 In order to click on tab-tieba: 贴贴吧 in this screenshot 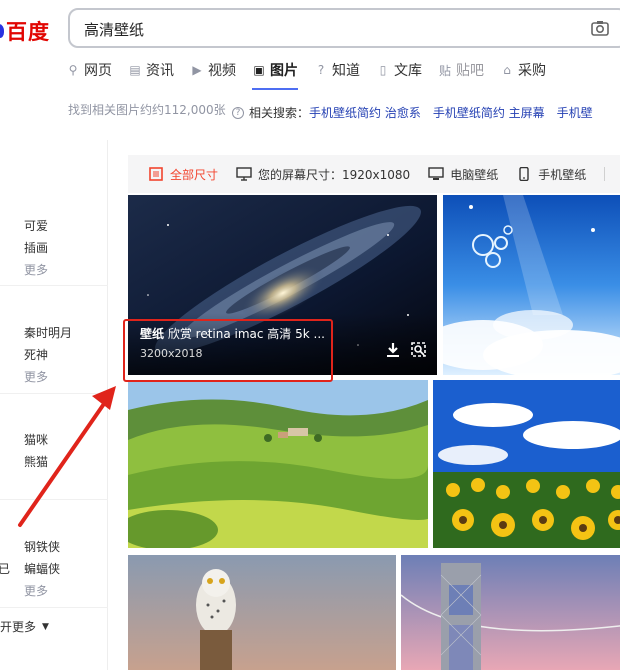, I will do `click(461, 70)`.